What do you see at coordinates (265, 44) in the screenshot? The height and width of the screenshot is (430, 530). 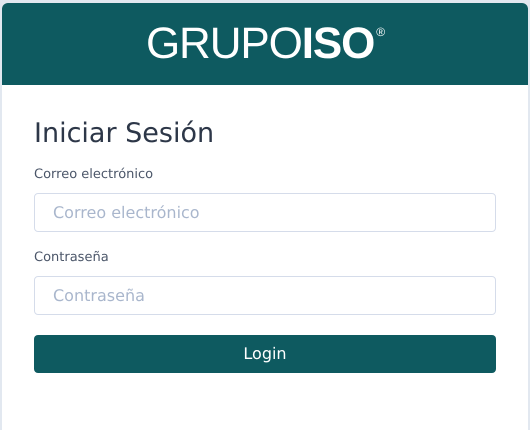 I see `logo: GRUPOISO$^{®}$` at bounding box center [265, 44].